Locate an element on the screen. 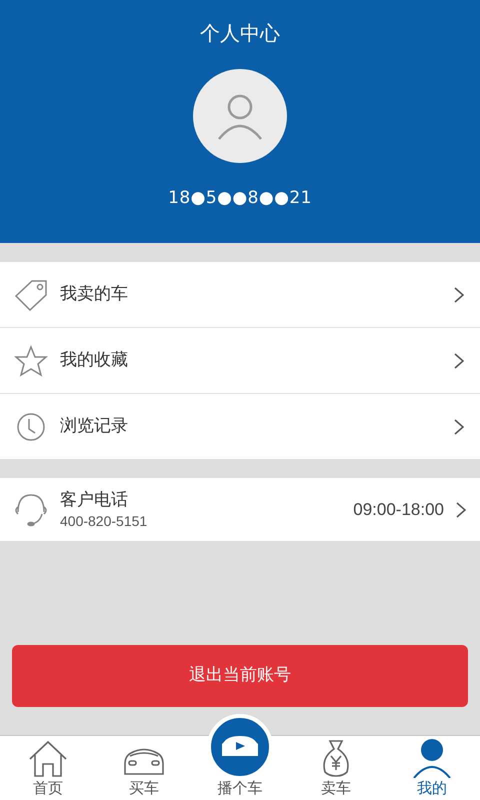 This screenshot has height=800, width=480. menu-label: 我卖的车 is located at coordinates (94, 294).